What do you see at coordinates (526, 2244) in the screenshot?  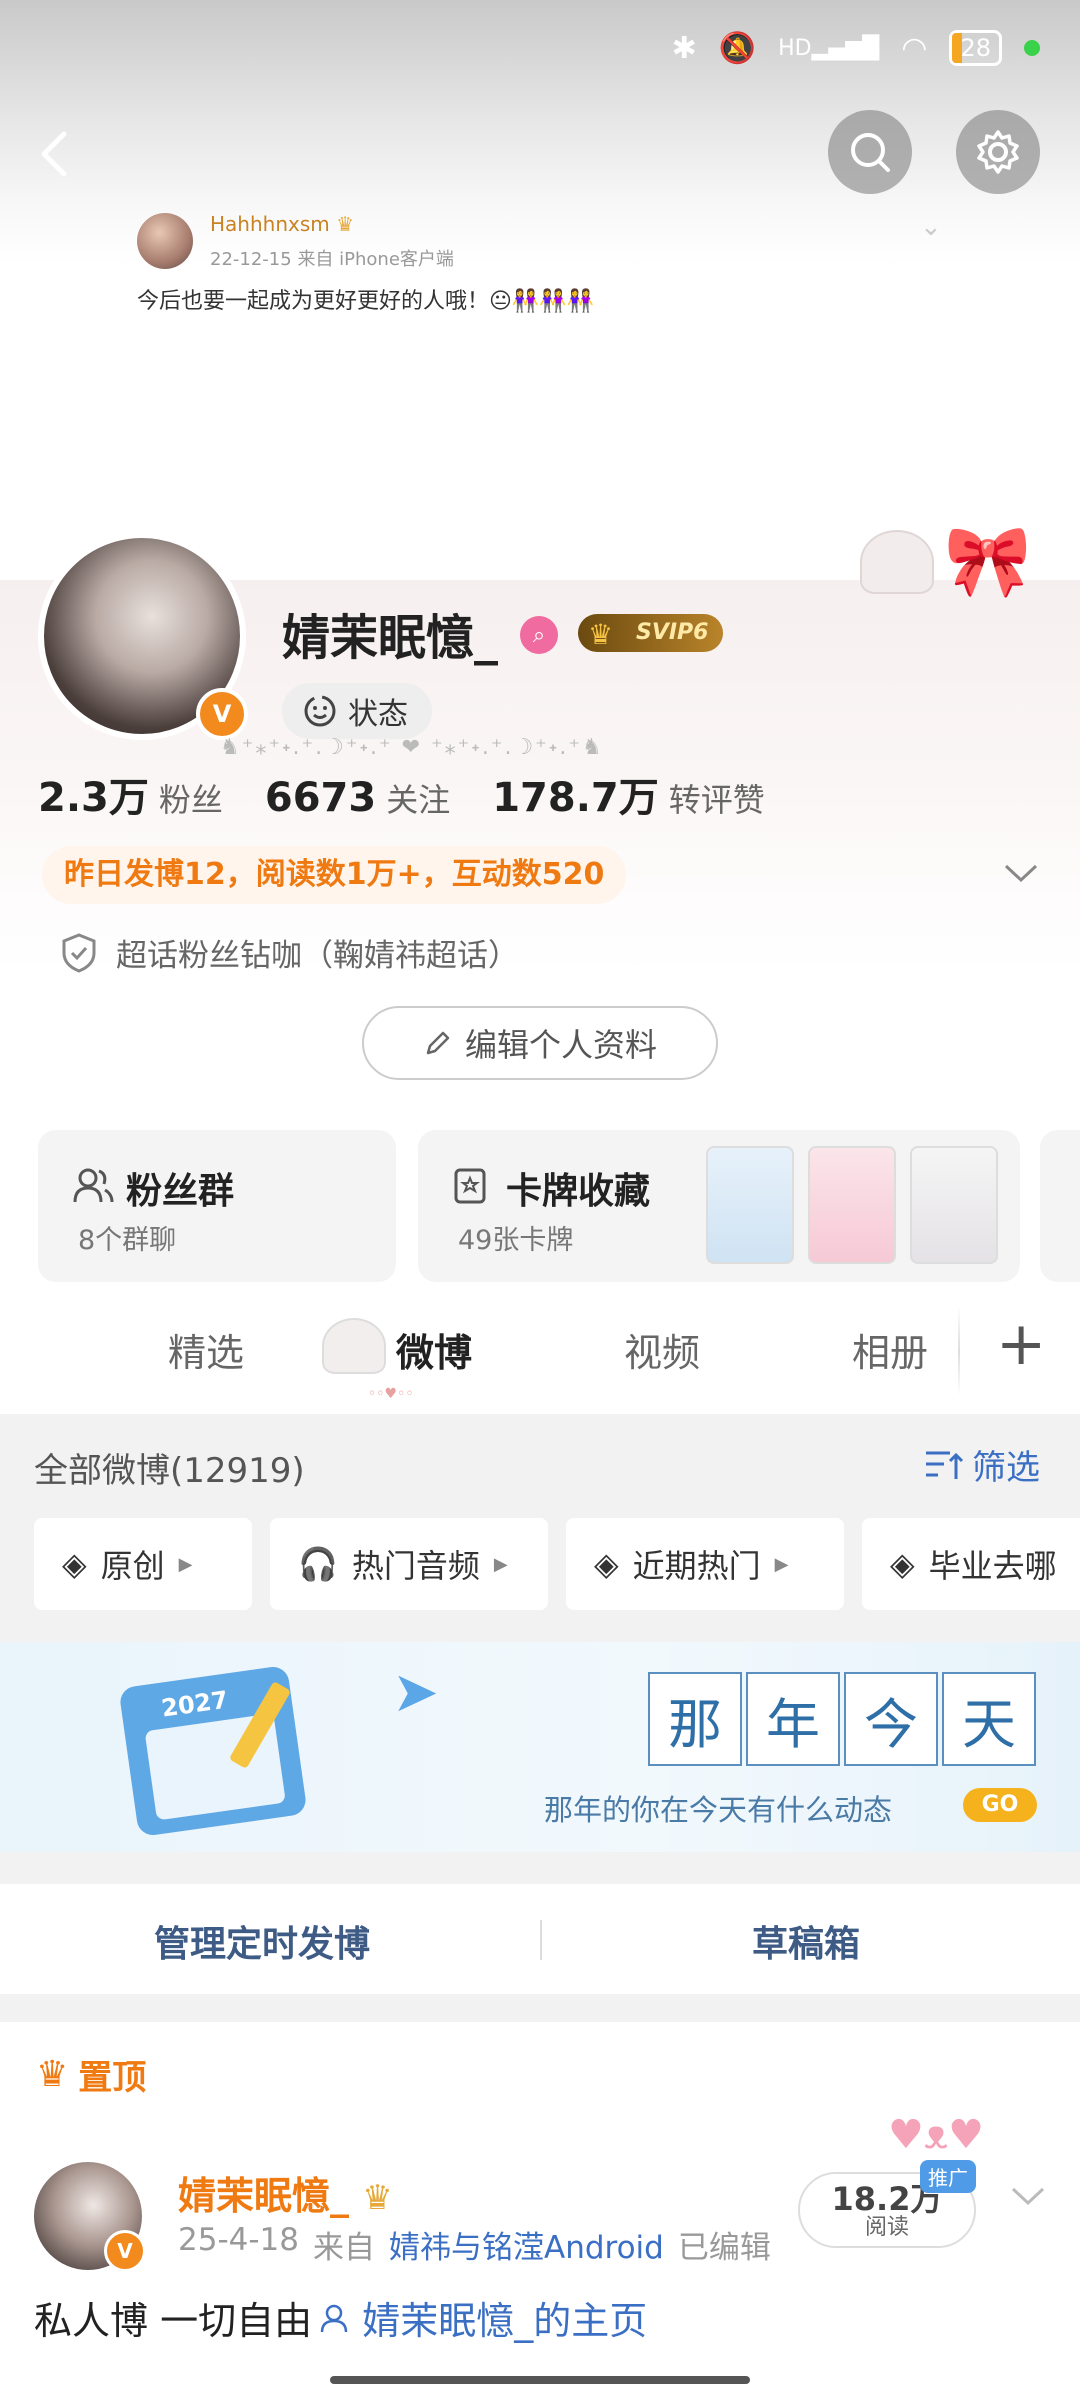 I see `post-source-link: 婧祎与铭滢Android` at bounding box center [526, 2244].